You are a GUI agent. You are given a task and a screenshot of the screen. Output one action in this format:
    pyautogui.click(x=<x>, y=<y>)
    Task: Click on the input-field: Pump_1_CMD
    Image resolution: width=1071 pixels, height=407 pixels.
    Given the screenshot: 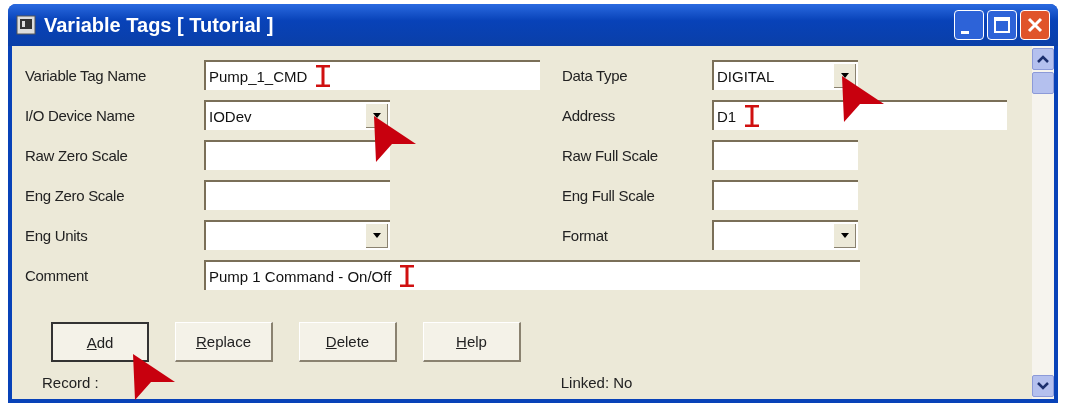 What is the action you would take?
    pyautogui.click(x=372, y=75)
    